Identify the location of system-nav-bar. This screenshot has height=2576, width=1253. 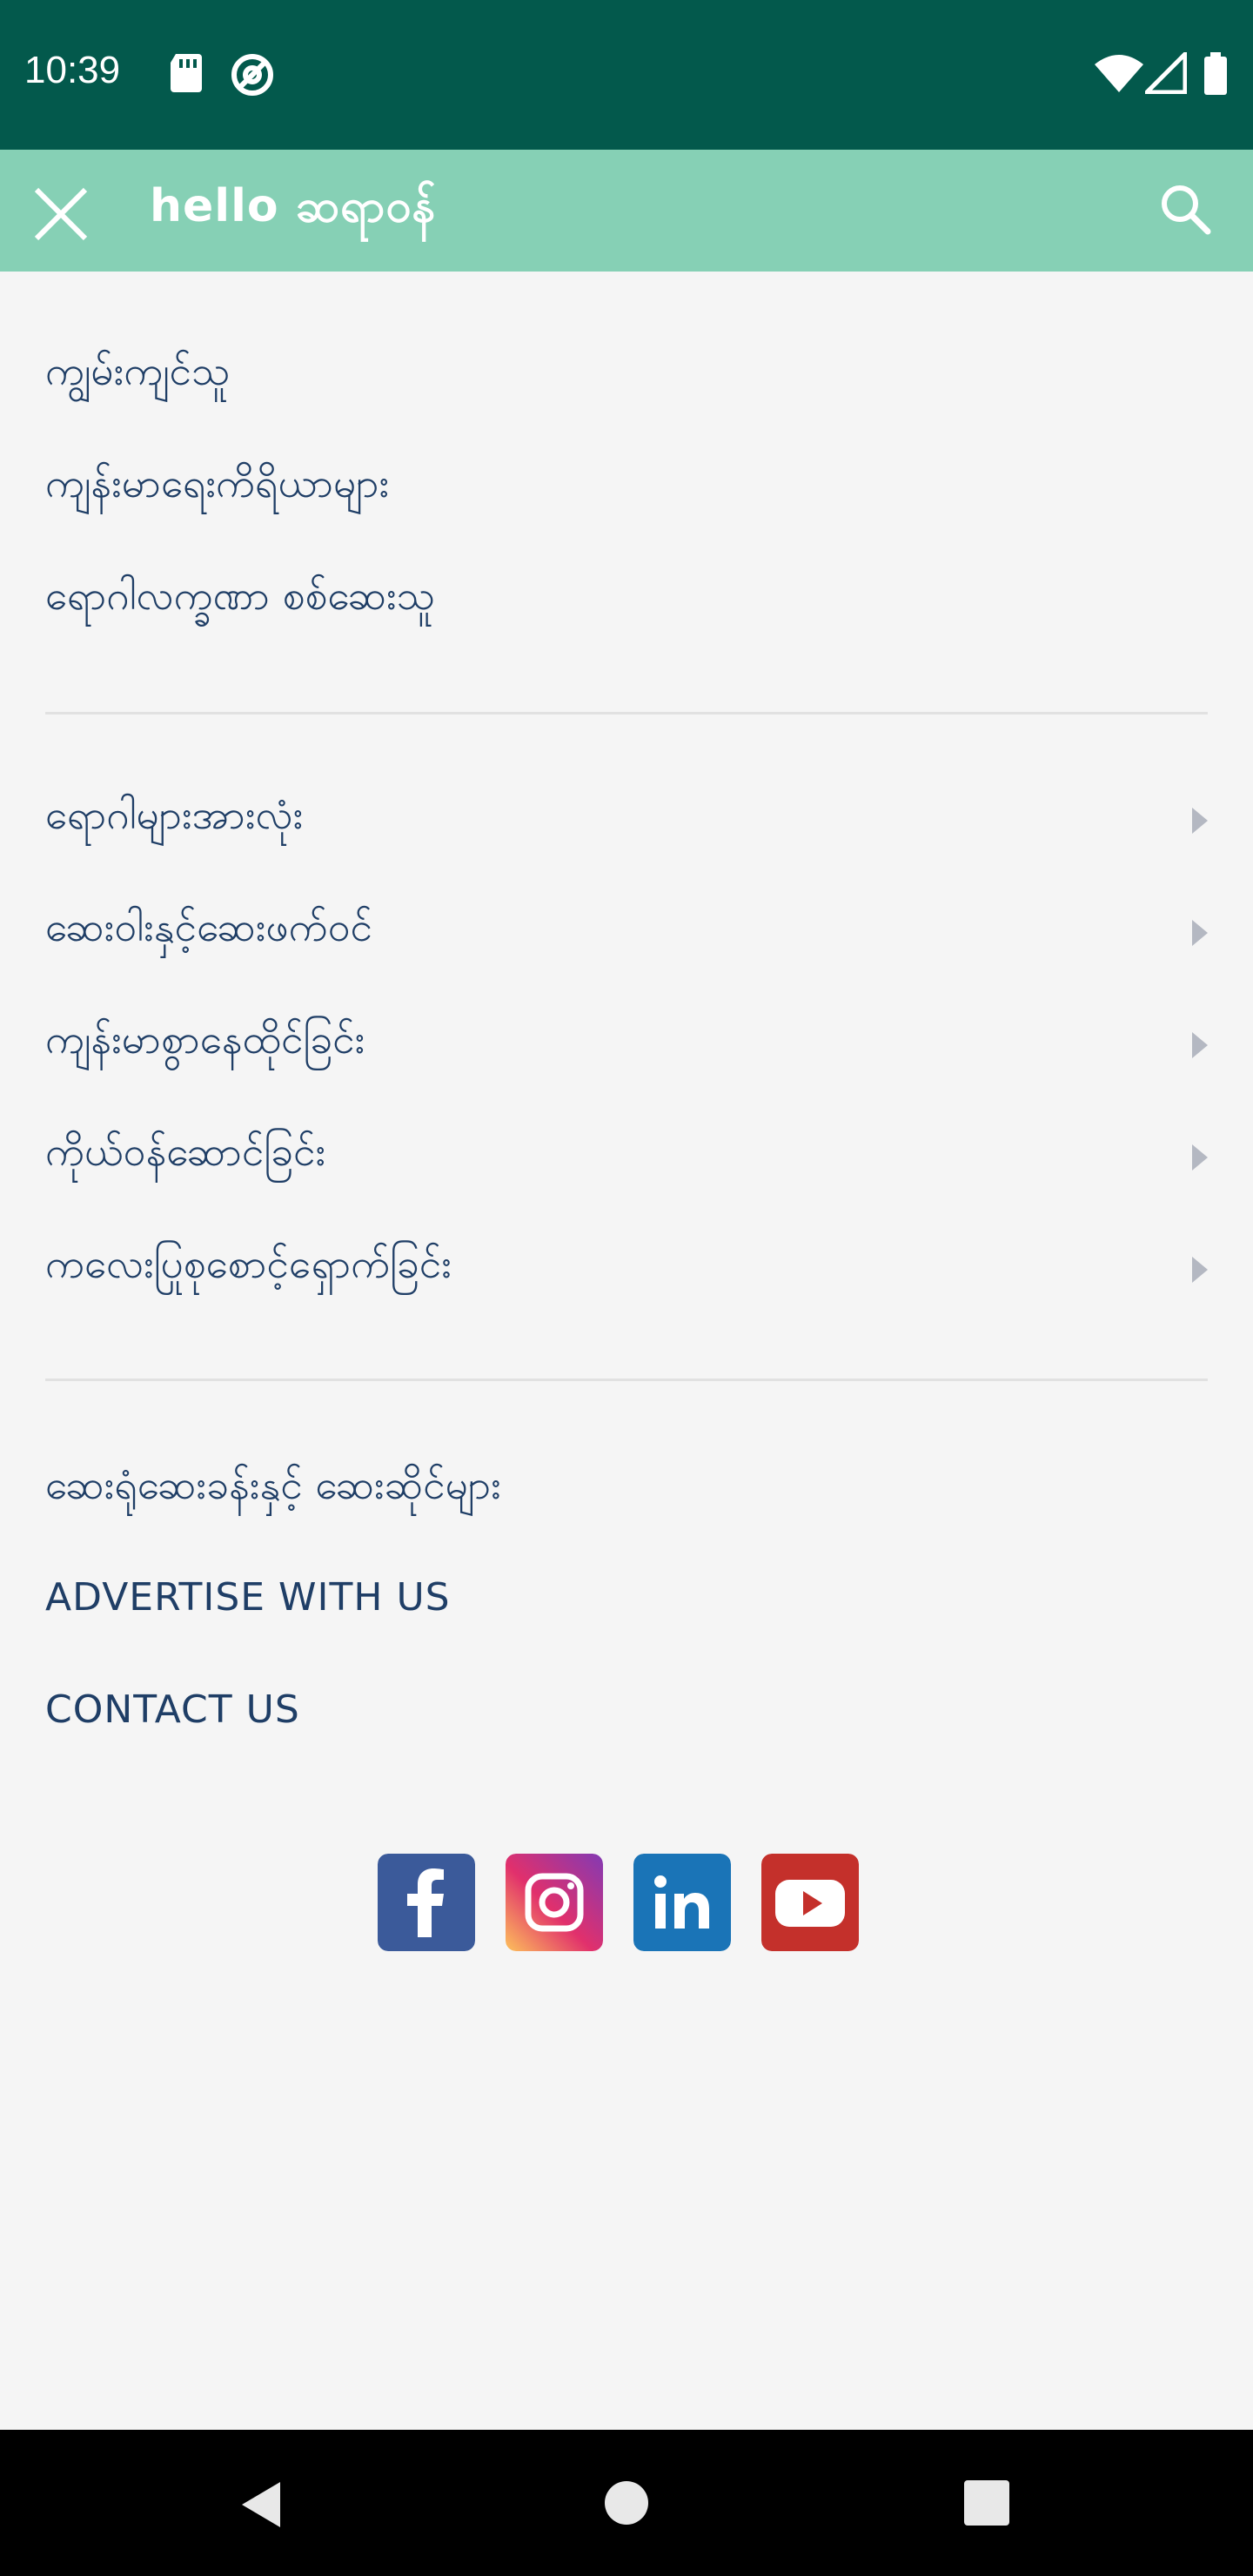
(626, 2503).